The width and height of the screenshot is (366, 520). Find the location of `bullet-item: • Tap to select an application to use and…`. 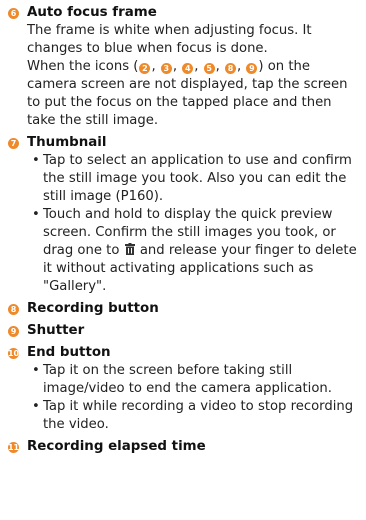

bullet-item: • Tap to select an application to use and… is located at coordinates (192, 179).